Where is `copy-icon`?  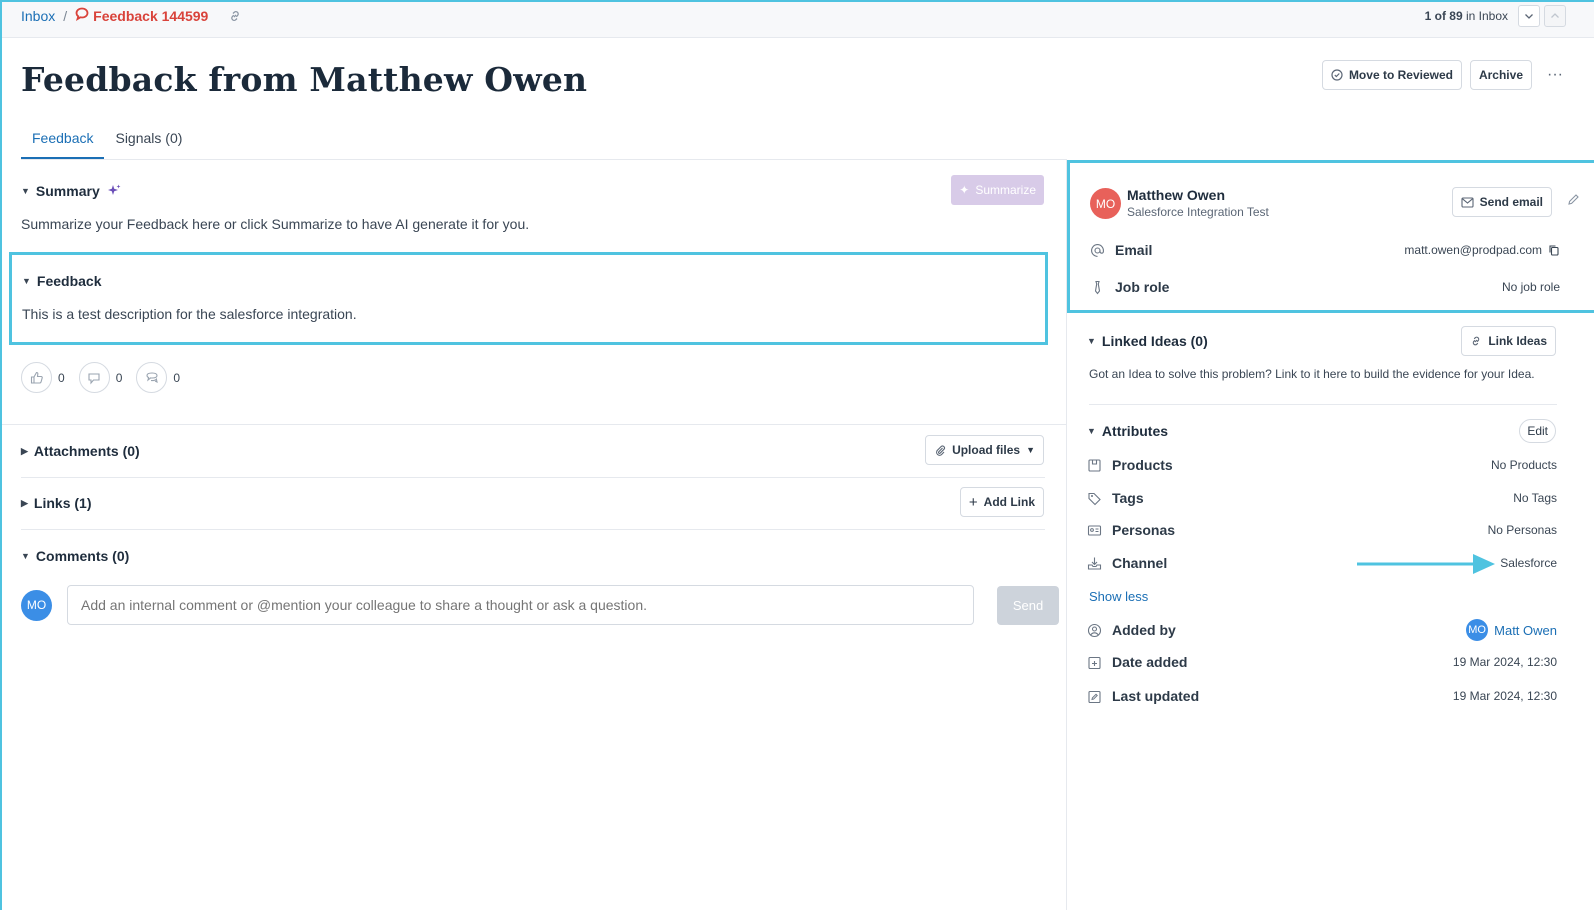 copy-icon is located at coordinates (1554, 250).